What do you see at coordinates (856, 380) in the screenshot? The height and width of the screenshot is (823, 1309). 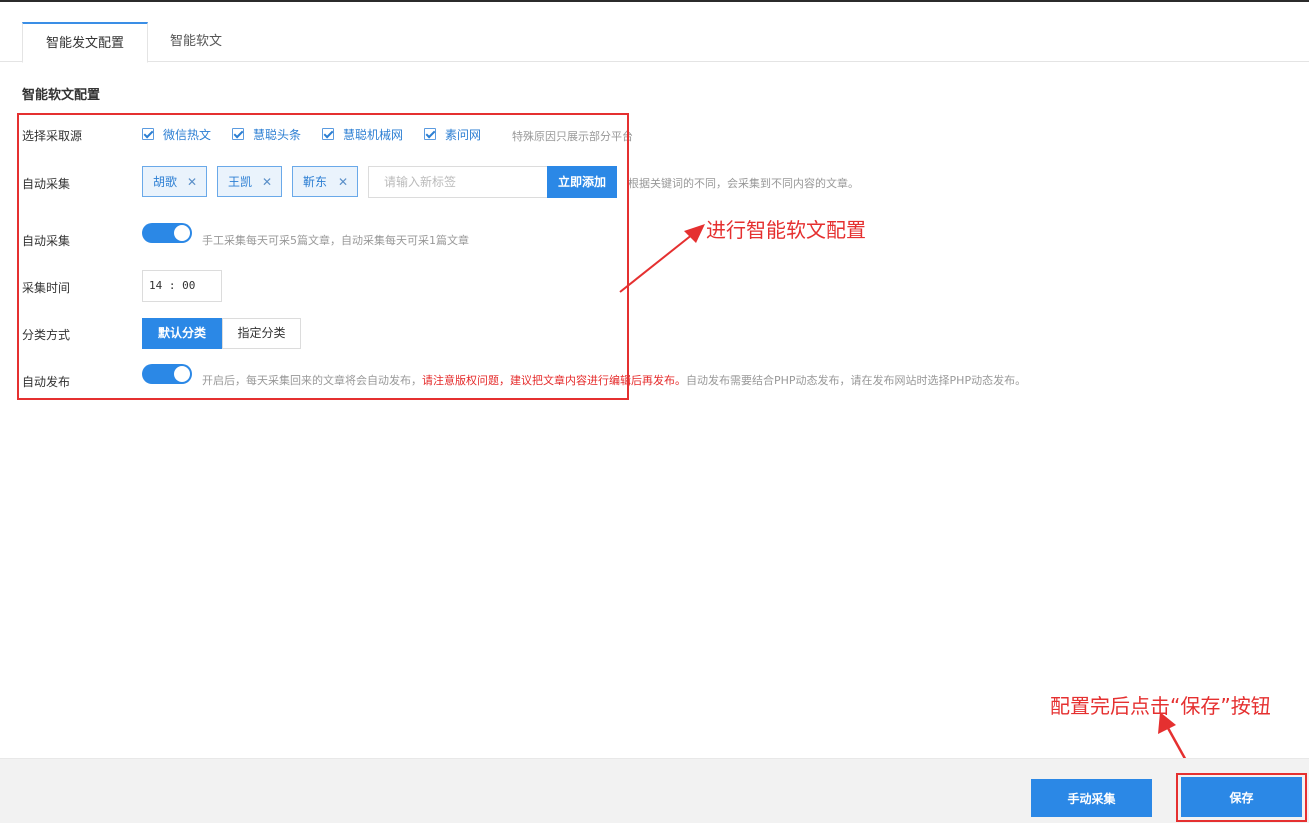 I see `publish-hint-text-2: 自动发布需要结合PHP动态发布，请在发布网站时选择PHP动态发布。` at bounding box center [856, 380].